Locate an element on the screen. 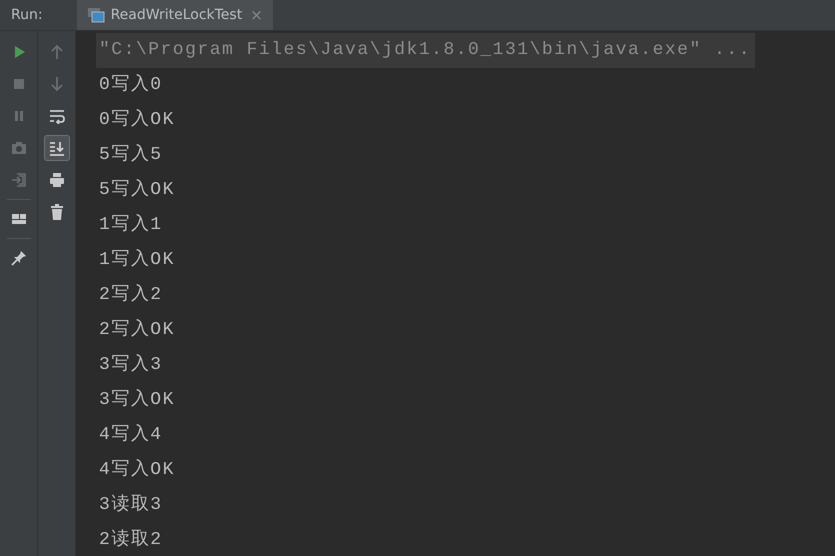 The width and height of the screenshot is (835, 556). scroll-to-end-icon is located at coordinates (56, 148).